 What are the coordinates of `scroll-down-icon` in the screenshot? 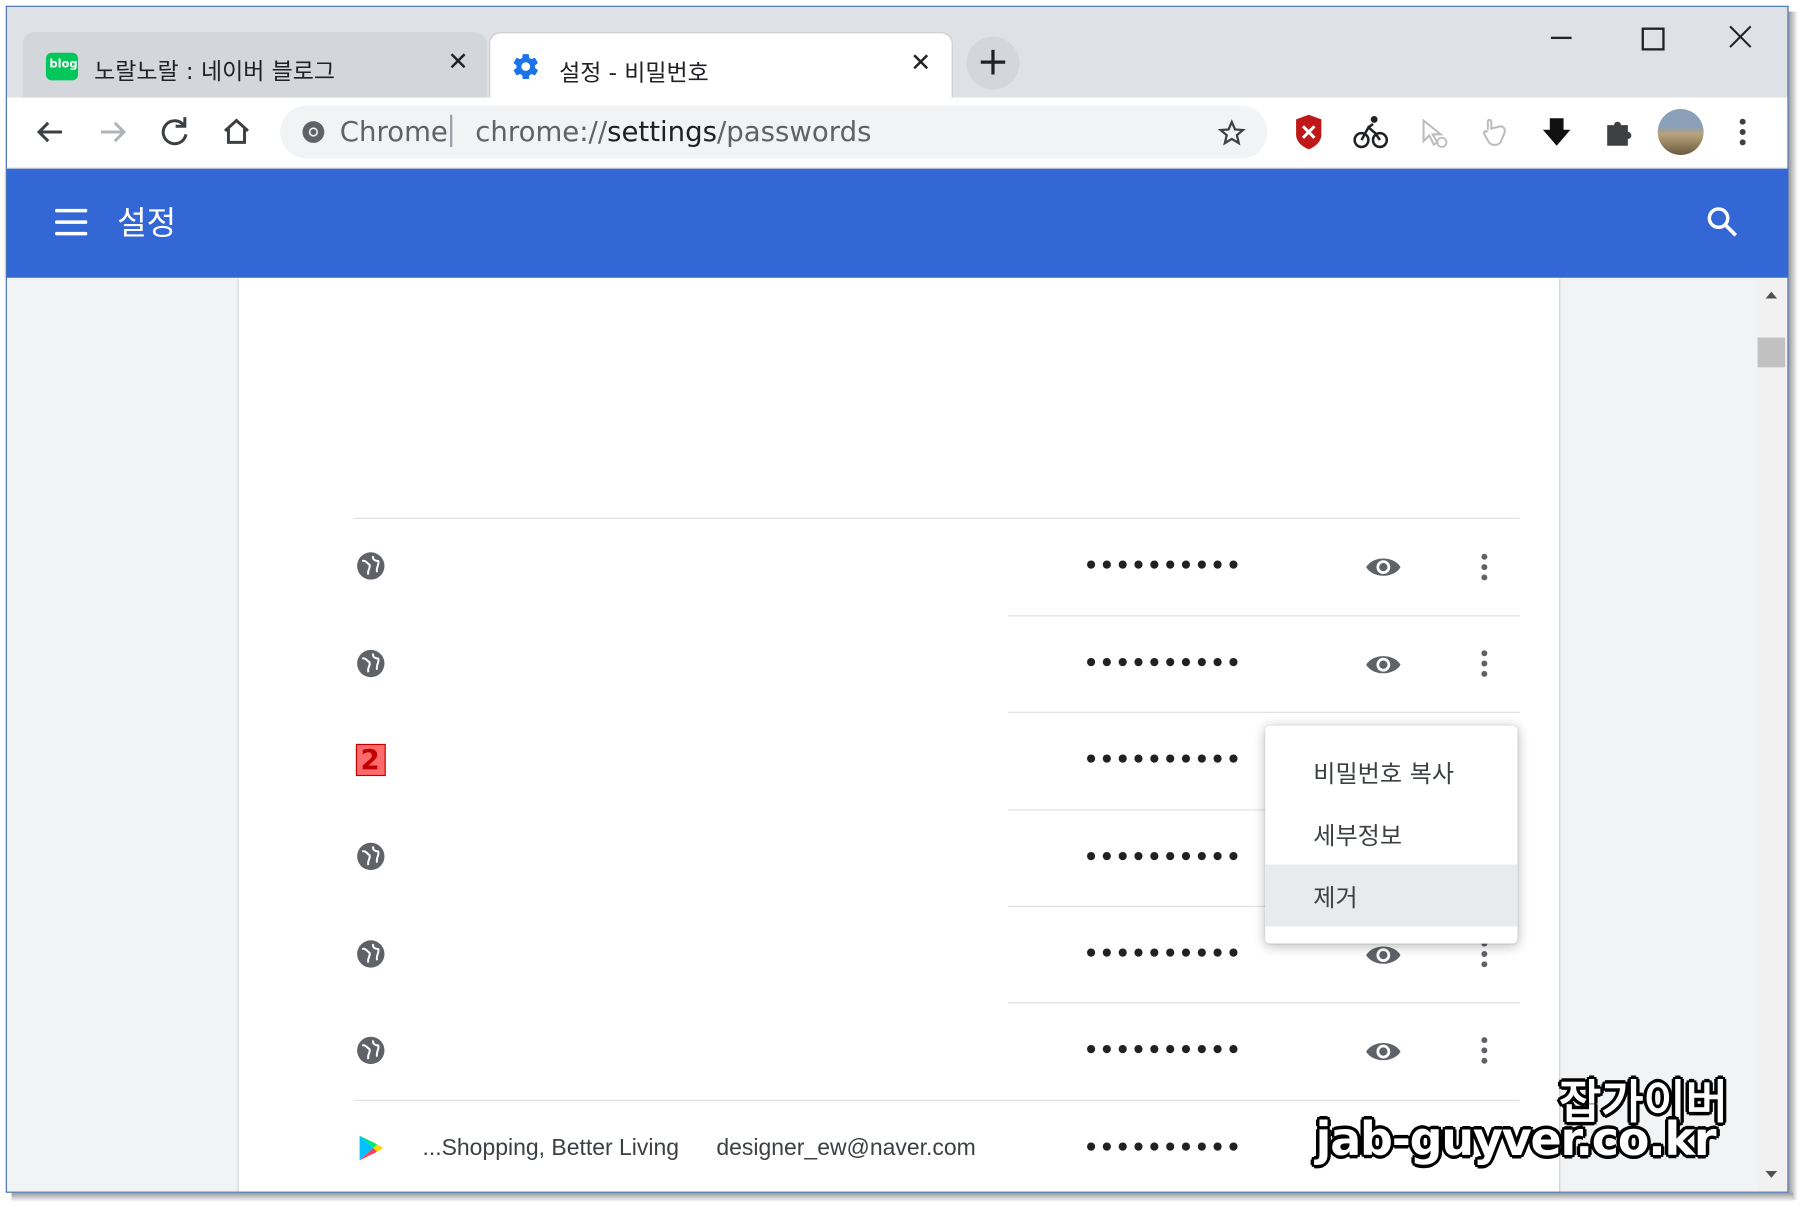 It's located at (1771, 1174).